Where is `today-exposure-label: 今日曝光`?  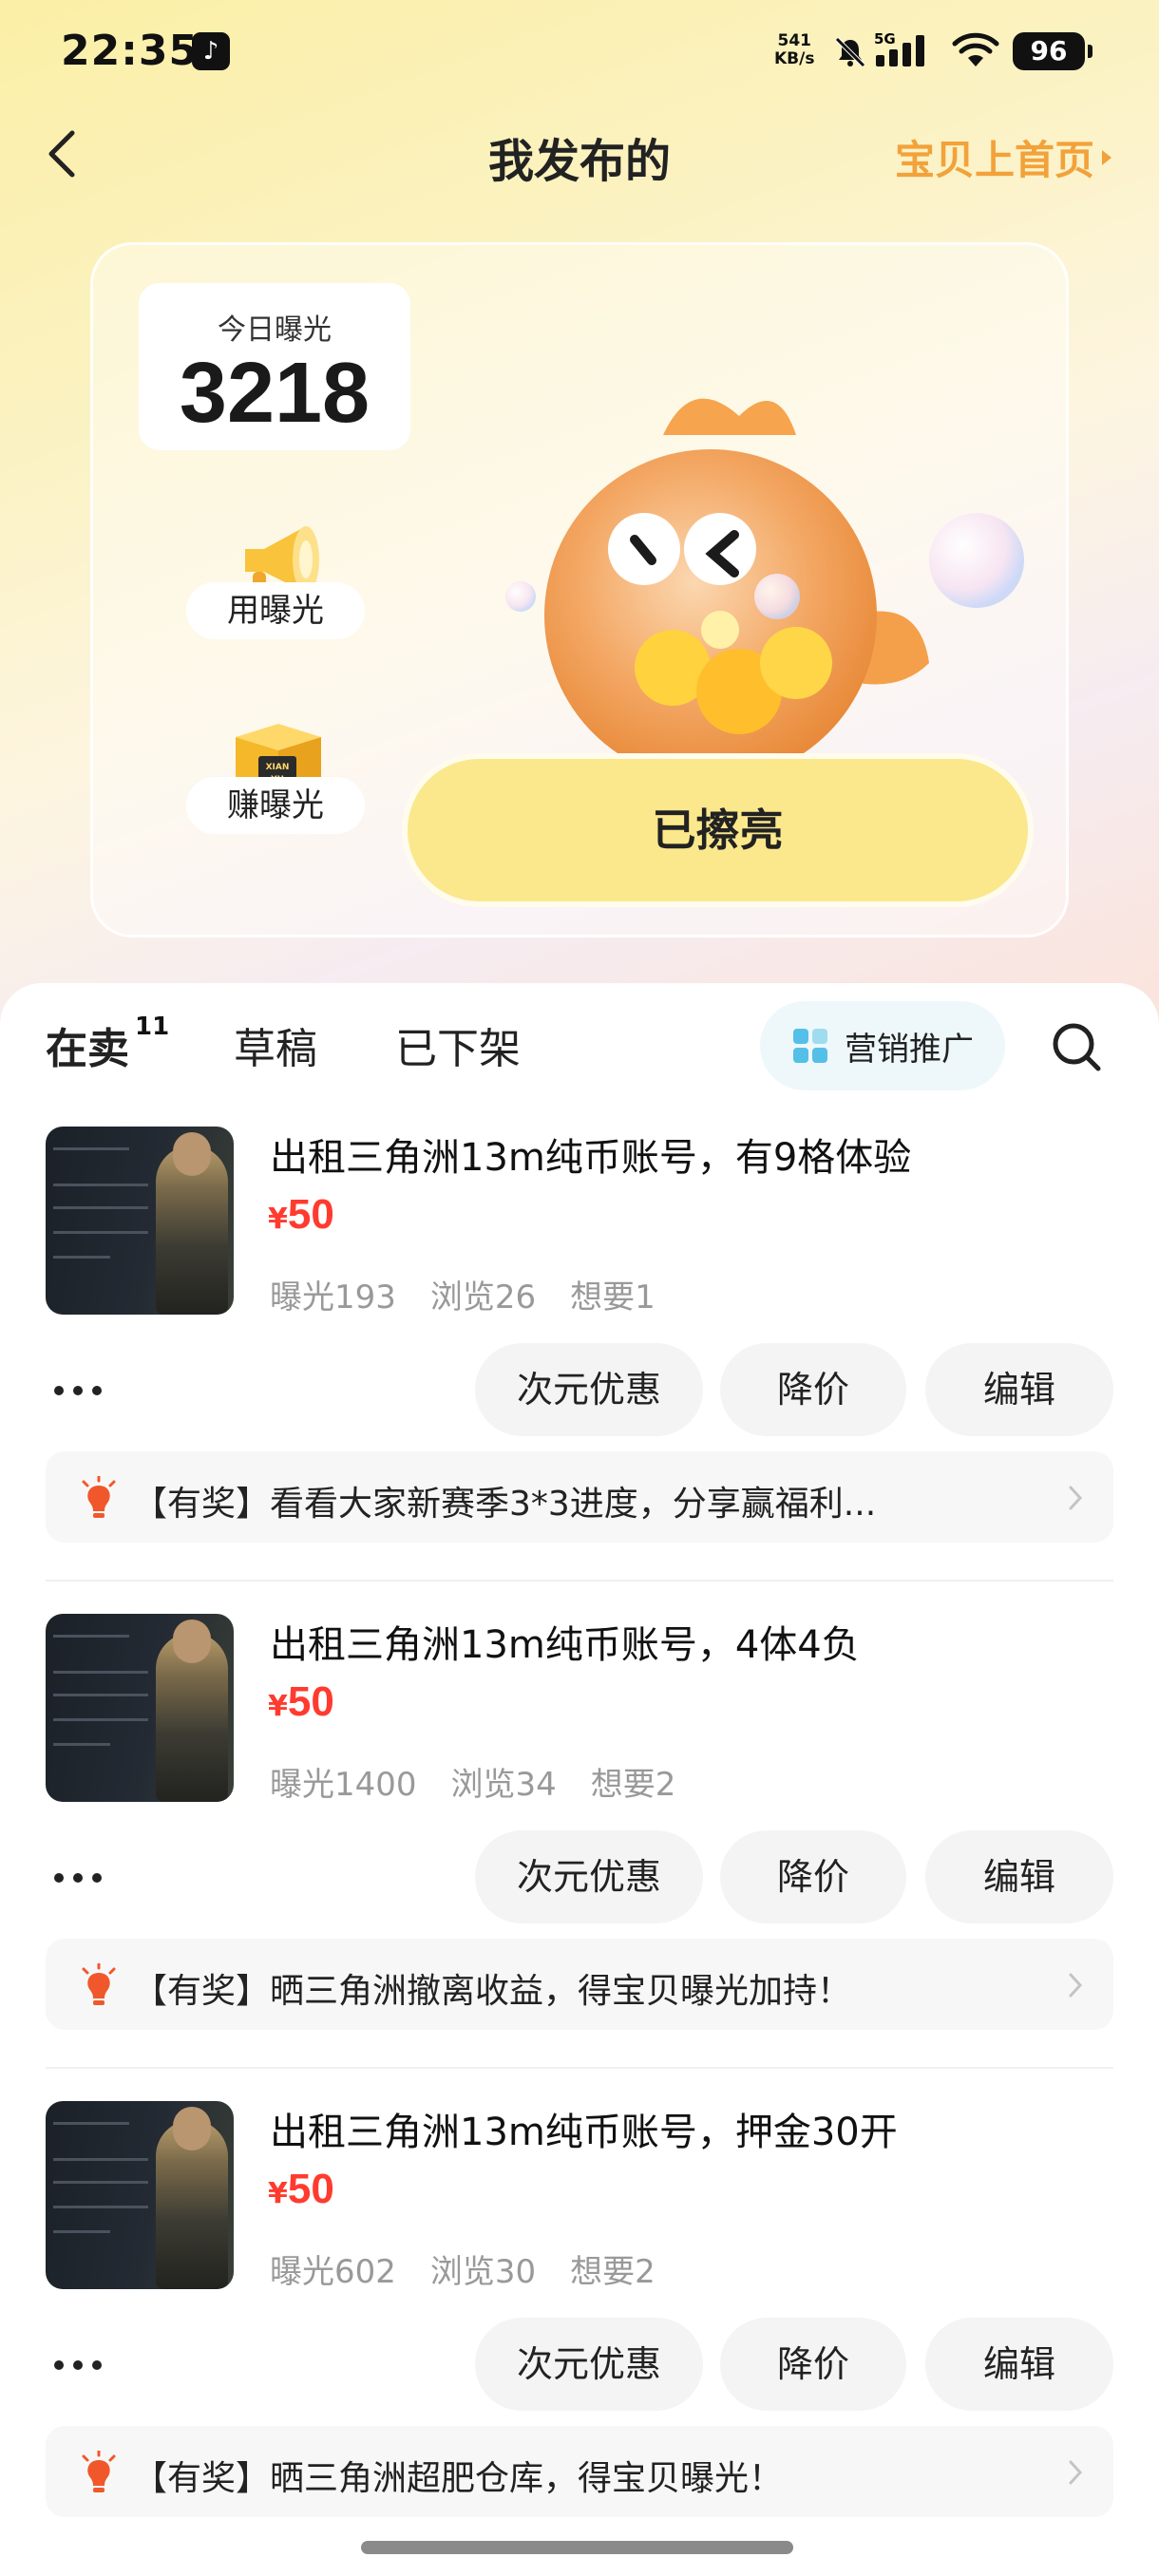
today-exposure-label: 今日曝光 is located at coordinates (275, 330).